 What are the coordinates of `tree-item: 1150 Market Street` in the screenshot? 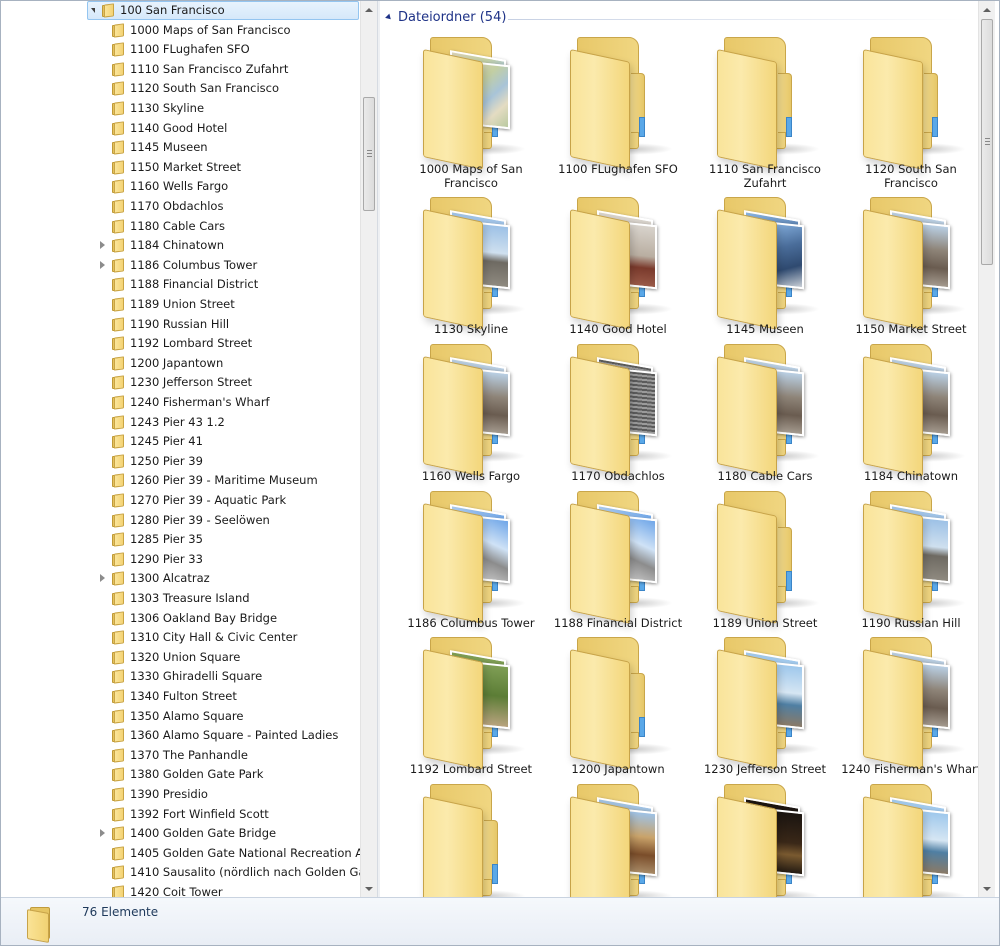 It's located at (180, 167).